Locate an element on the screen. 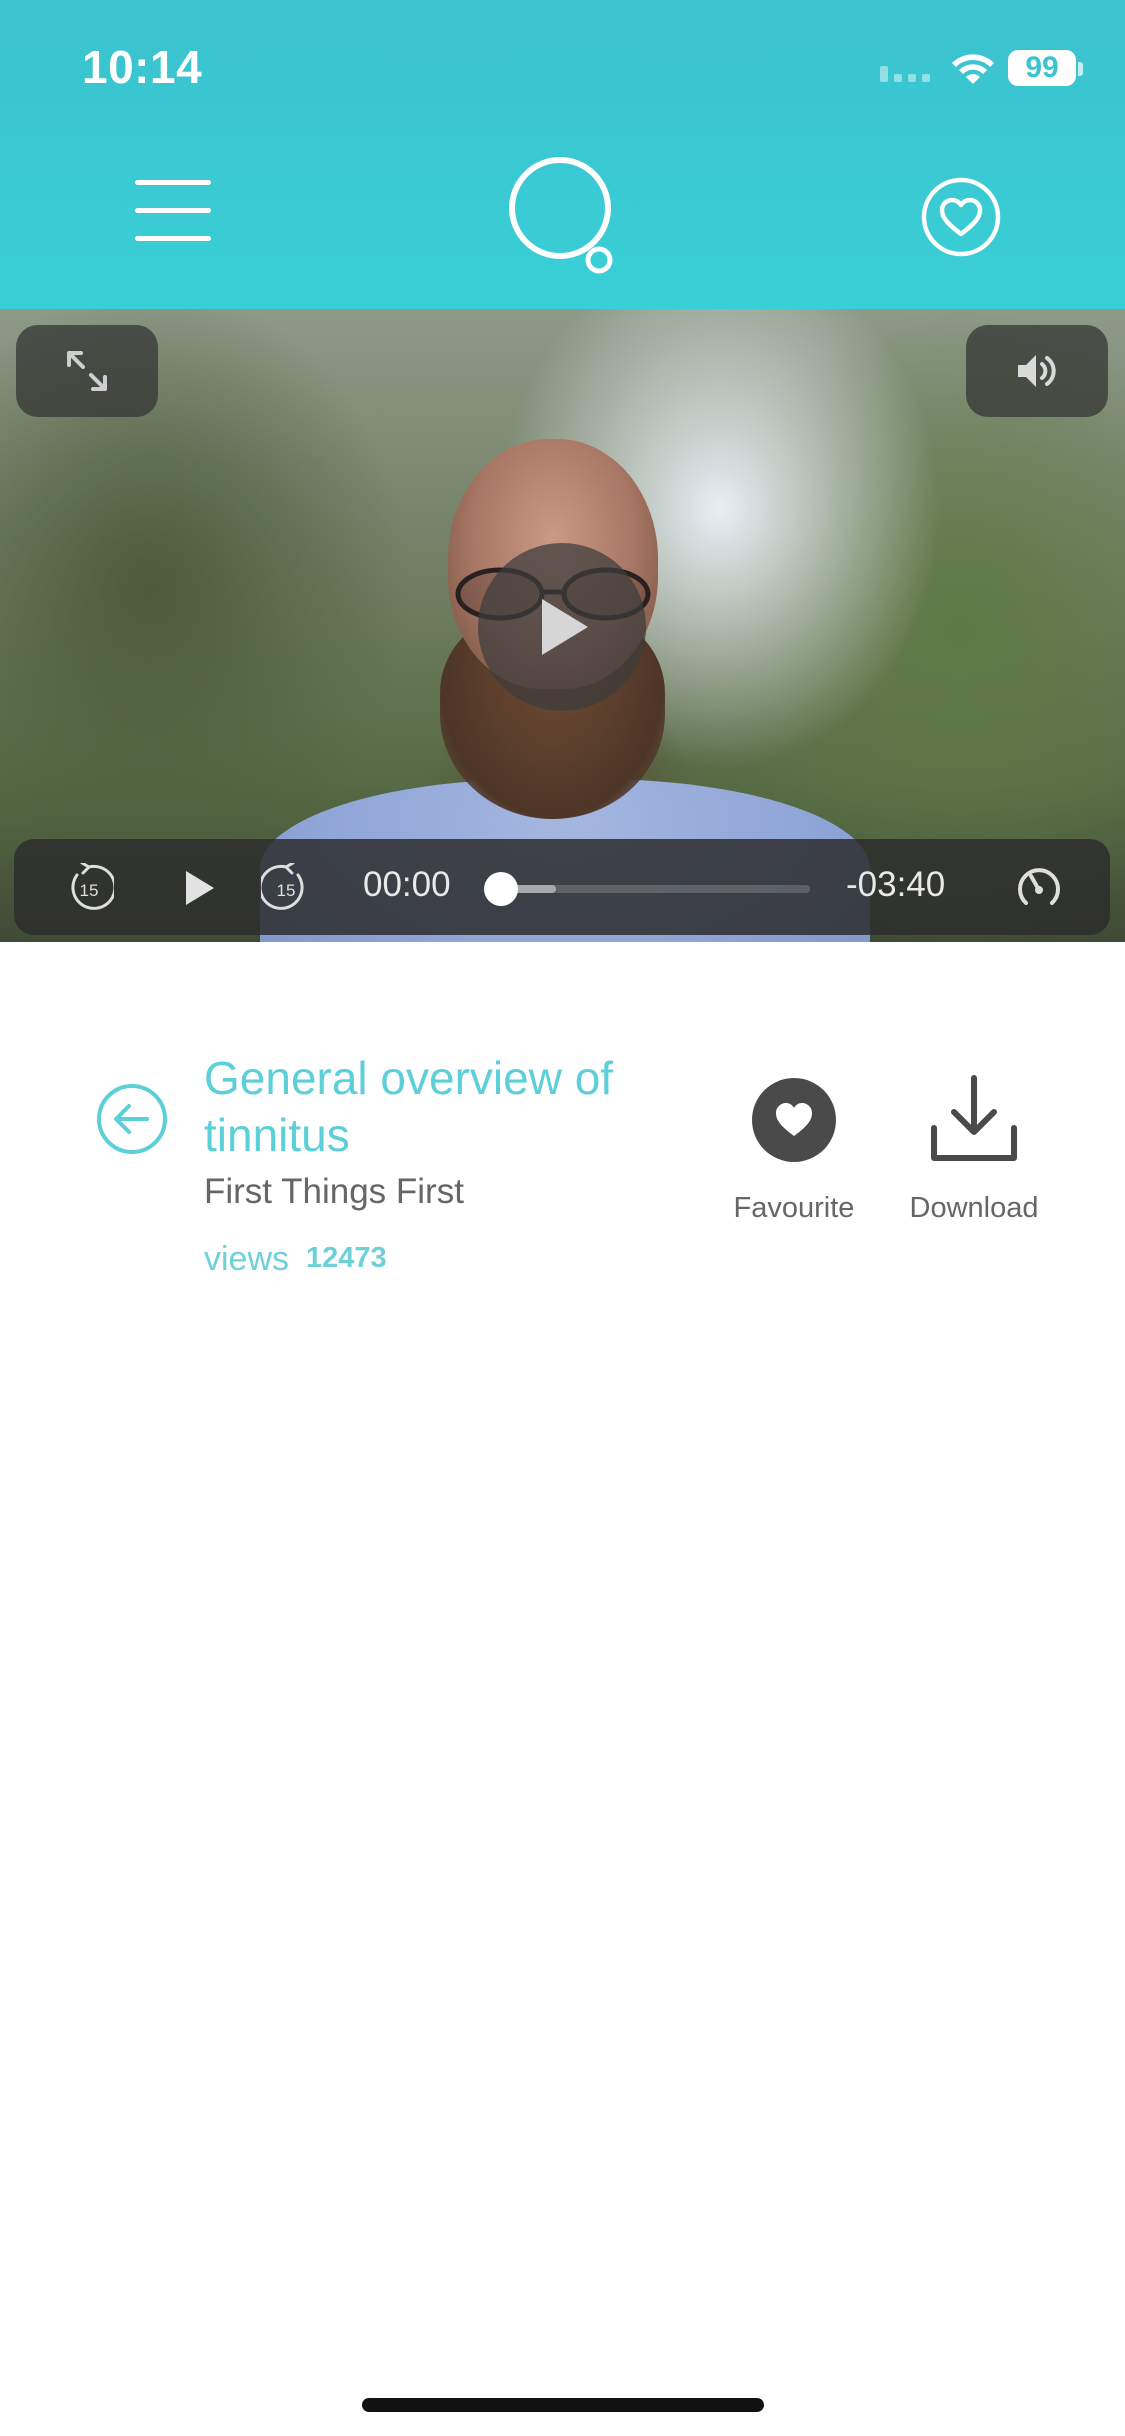 The image size is (1125, 2436). playback-control-bar: 15 15 00:00 -03:40 is located at coordinates (562, 887).